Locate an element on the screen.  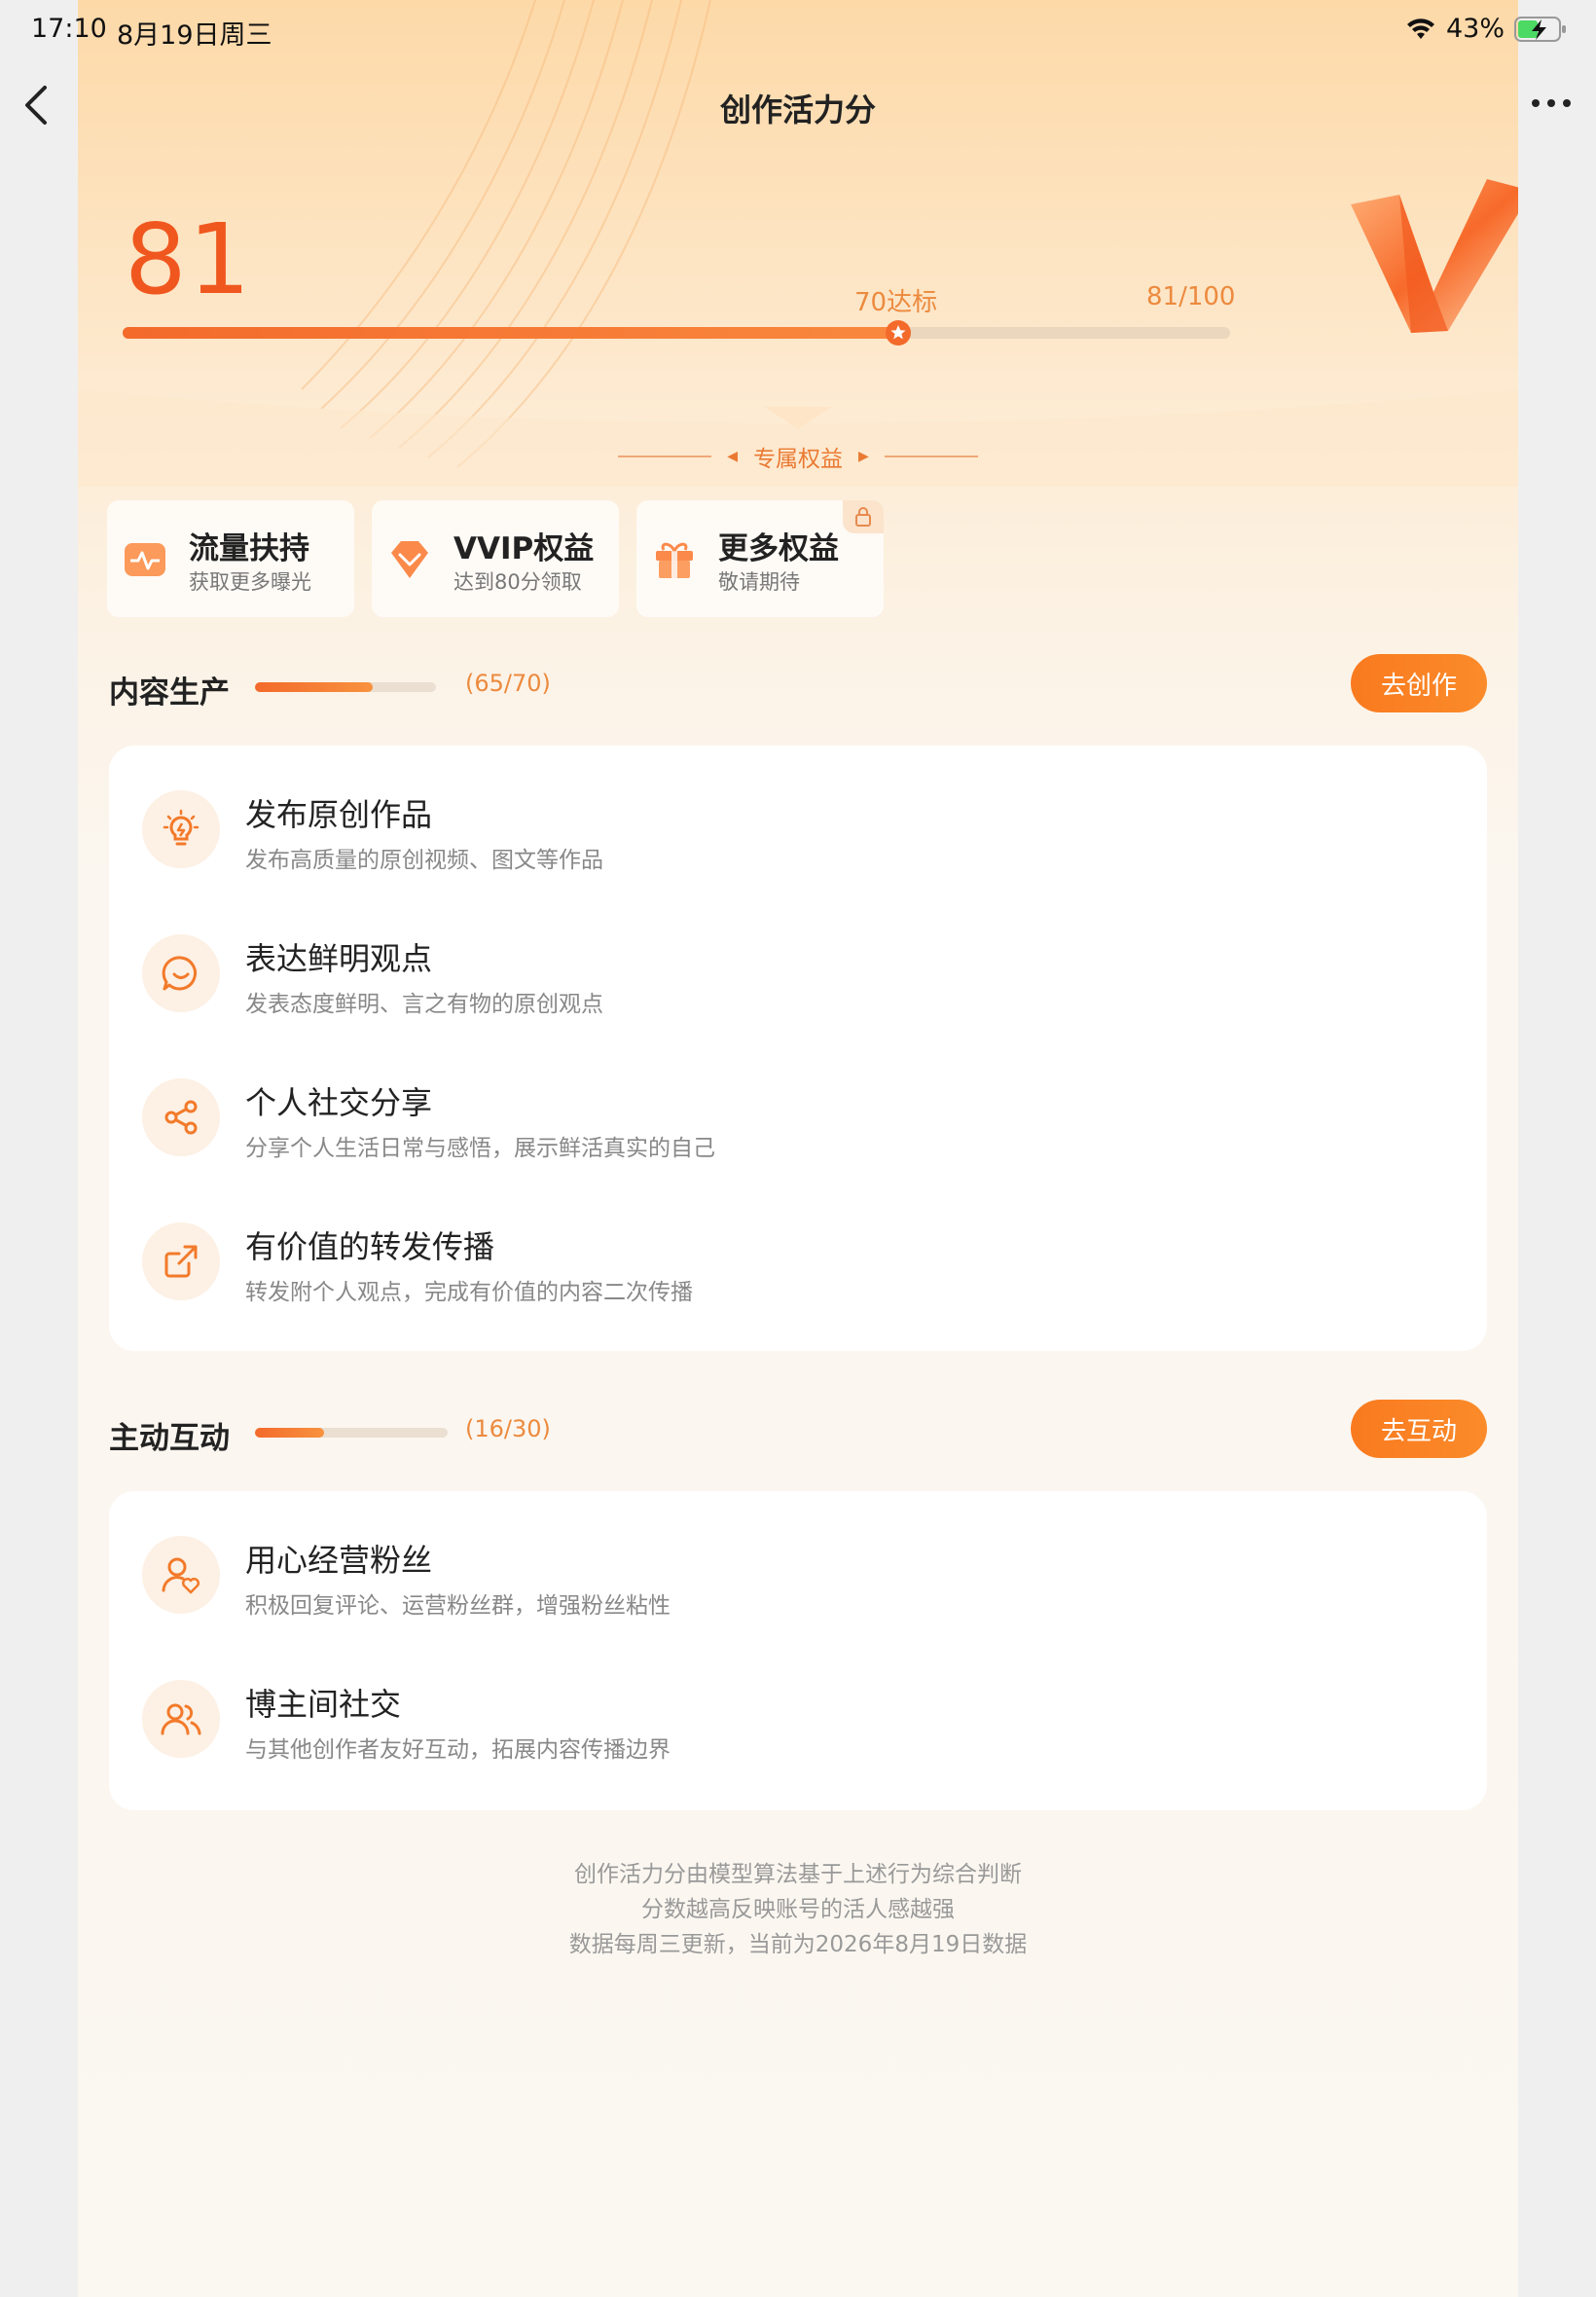
item-title: 表达鲜明观点 is located at coordinates (339, 958).